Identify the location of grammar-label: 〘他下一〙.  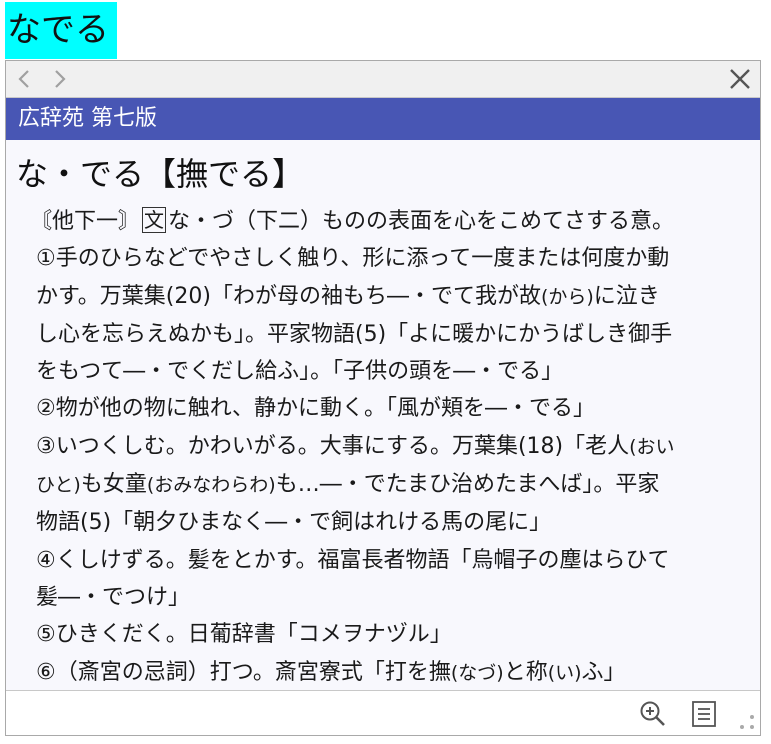
(85, 221).